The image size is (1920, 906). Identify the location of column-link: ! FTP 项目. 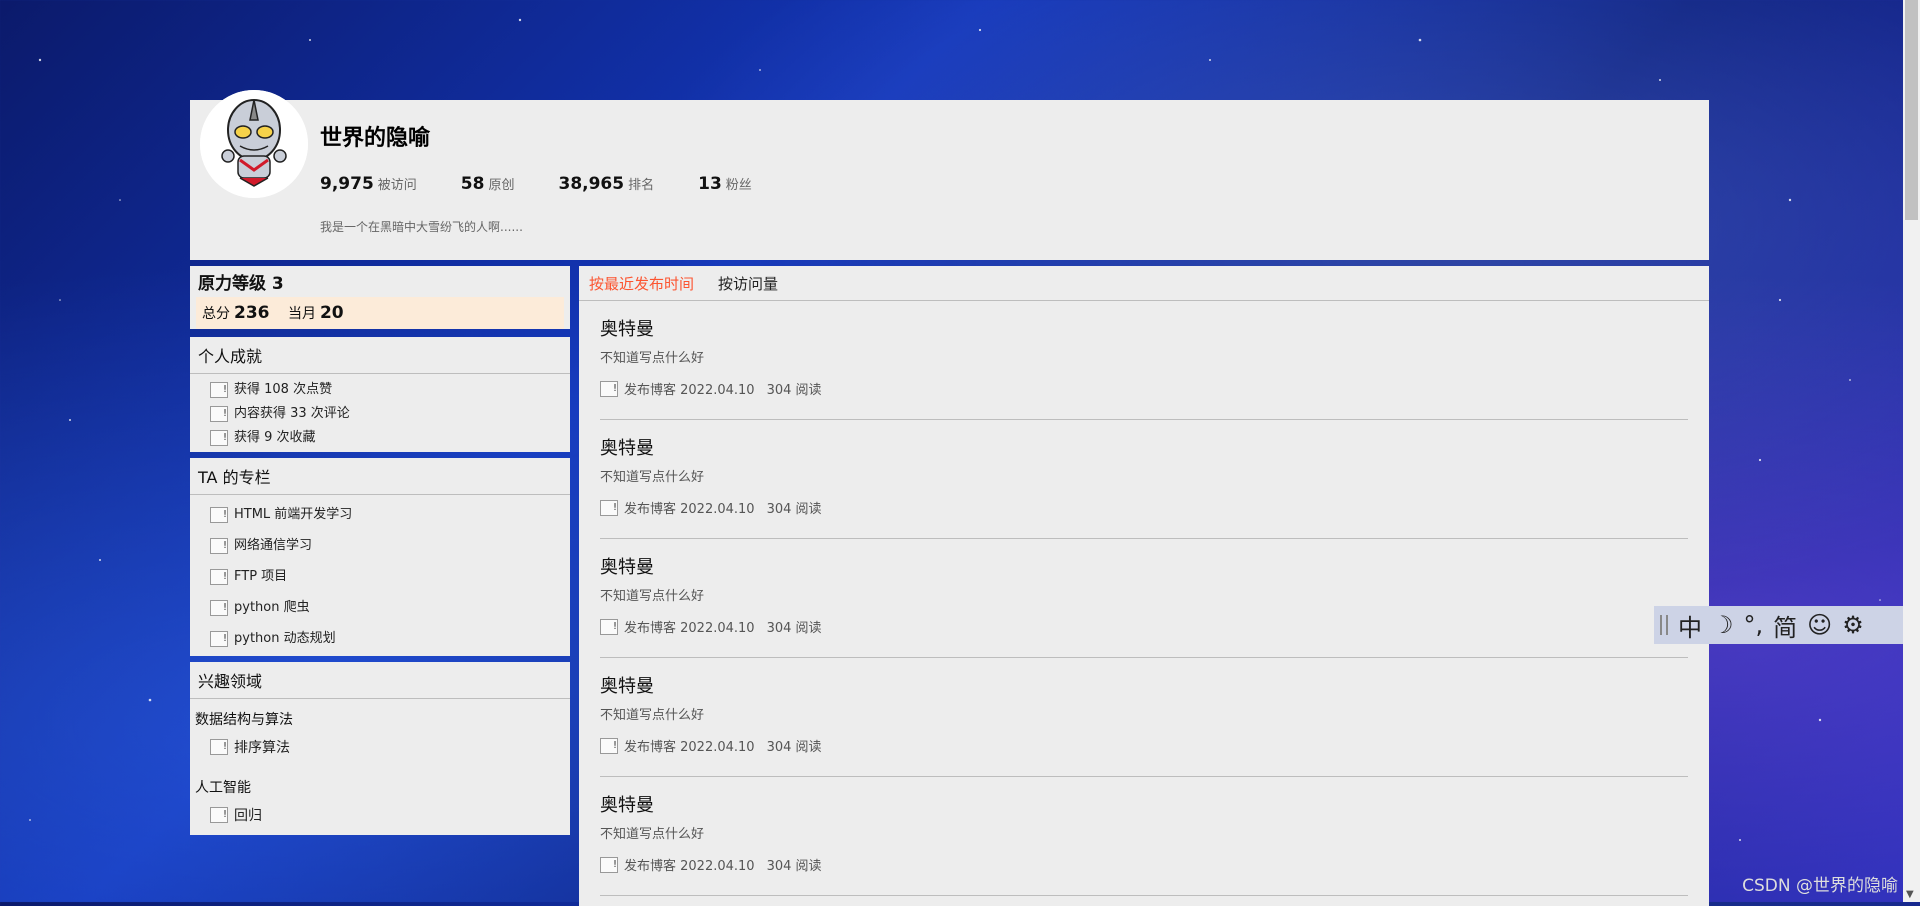
(390, 576).